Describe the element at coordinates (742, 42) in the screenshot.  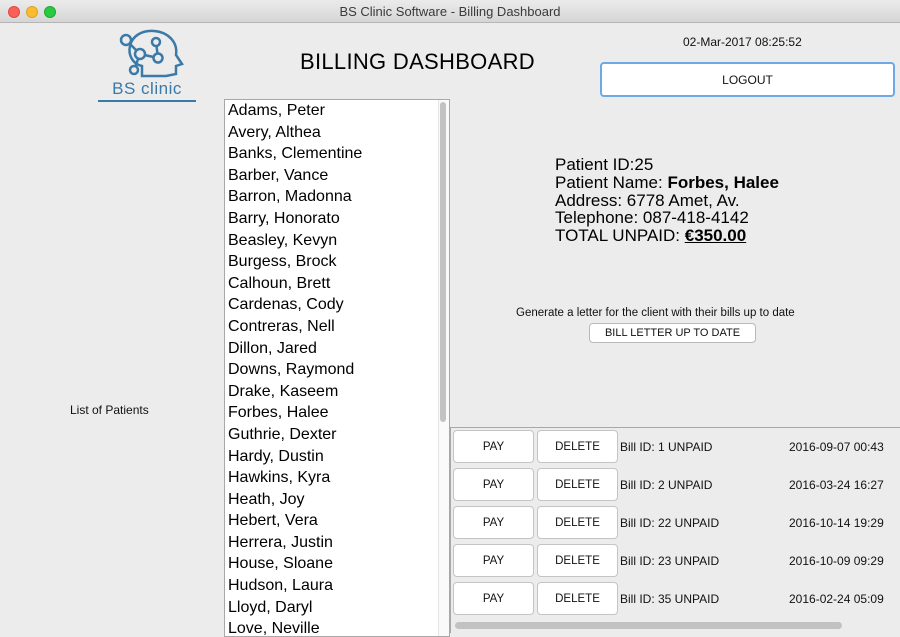
I see `current-datetime: 02-Mar-2017 08:25:52` at that location.